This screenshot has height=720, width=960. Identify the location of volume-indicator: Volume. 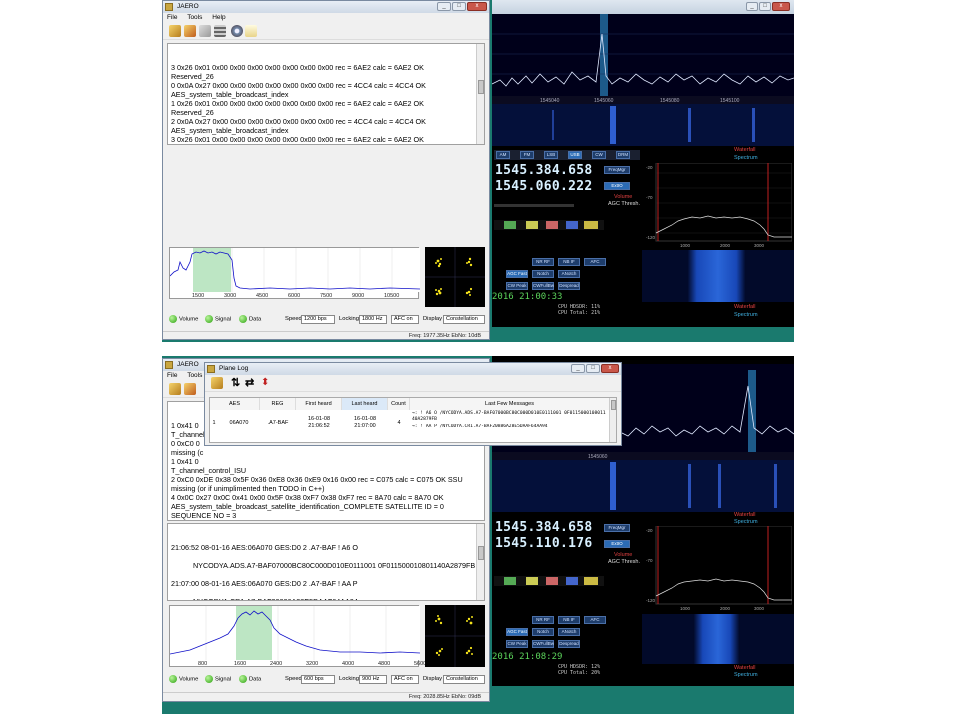
(183, 319).